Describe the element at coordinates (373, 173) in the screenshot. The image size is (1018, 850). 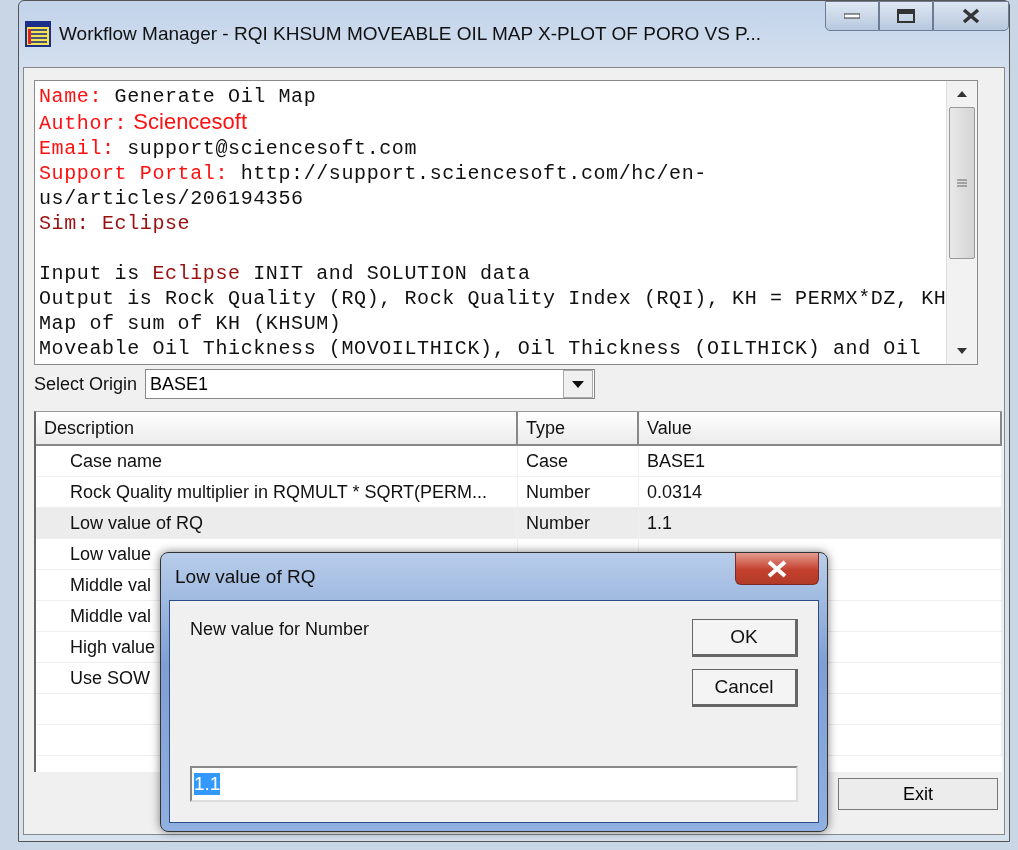
I see `description-line: Support Portal: http://support.sciencesoft.com/hc/en-` at that location.